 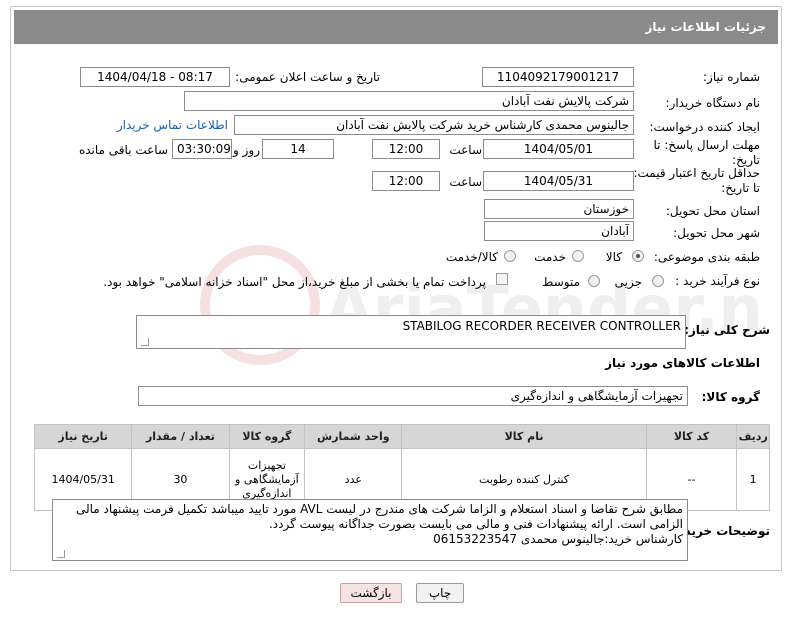 I want to click on notes-resize-grip, so click(x=61, y=554).